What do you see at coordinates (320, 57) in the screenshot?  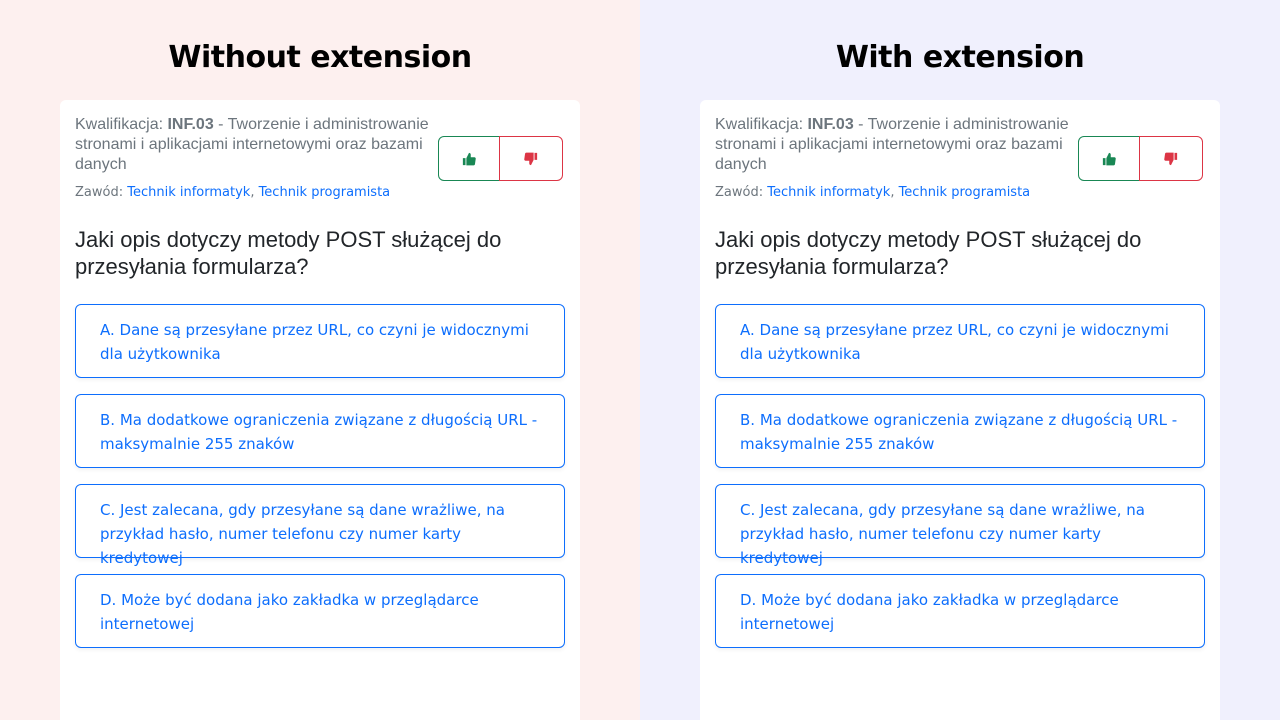 I see `panel-title: Without extension` at bounding box center [320, 57].